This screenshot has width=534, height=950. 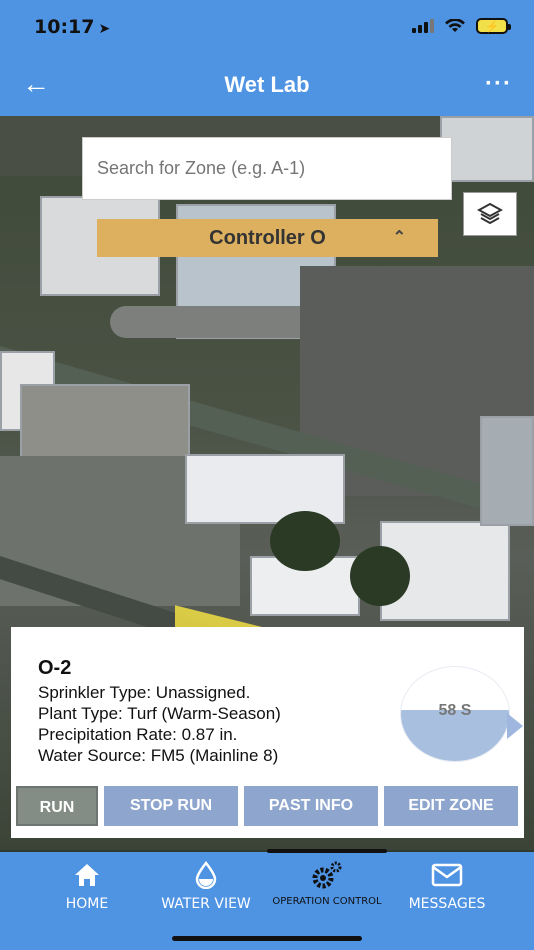 What do you see at coordinates (423, 26) in the screenshot?
I see `cellular-signal-icon` at bounding box center [423, 26].